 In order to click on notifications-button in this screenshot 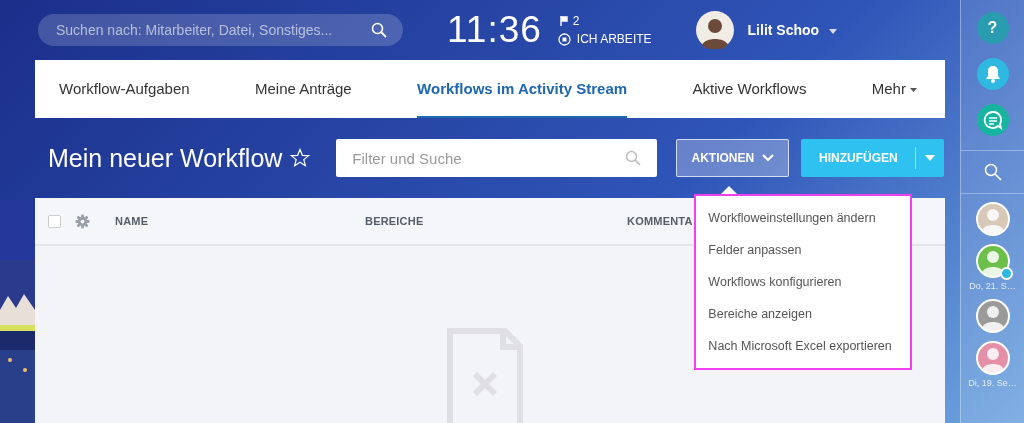, I will do `click(992, 74)`.